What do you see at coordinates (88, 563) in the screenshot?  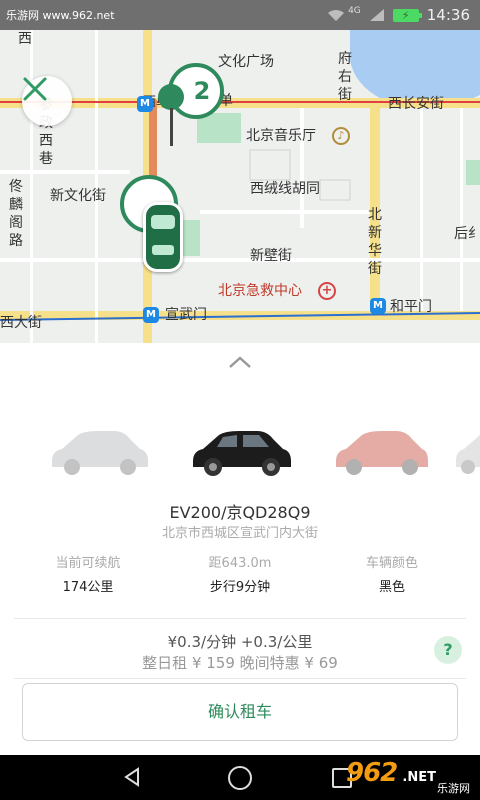 I see `stat-range-label: 当前可续航` at bounding box center [88, 563].